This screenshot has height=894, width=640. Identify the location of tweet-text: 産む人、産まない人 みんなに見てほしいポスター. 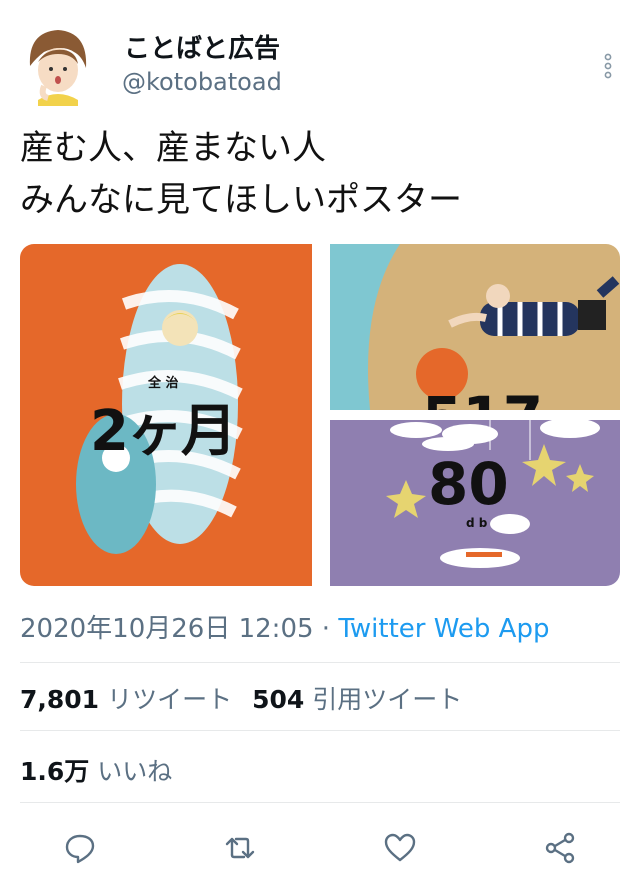
(320, 174).